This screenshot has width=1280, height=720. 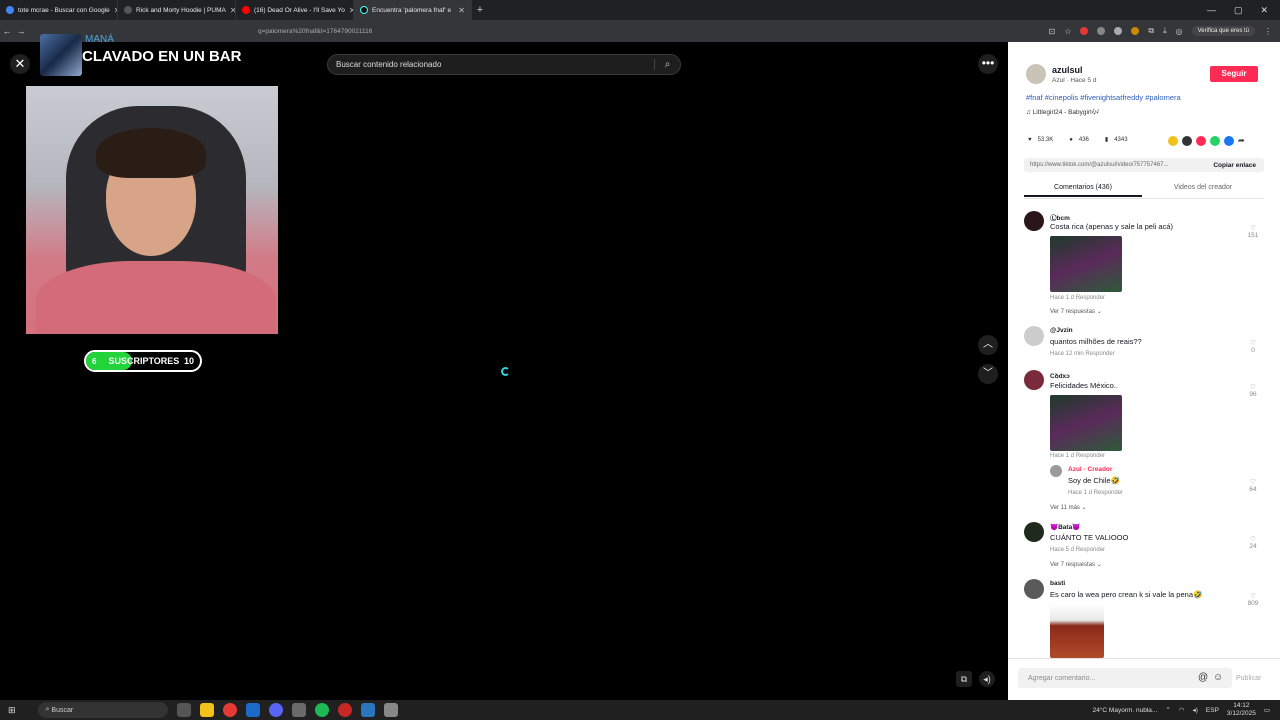 What do you see at coordinates (1179, 31) in the screenshot?
I see `profile-icon: ◎` at bounding box center [1179, 31].